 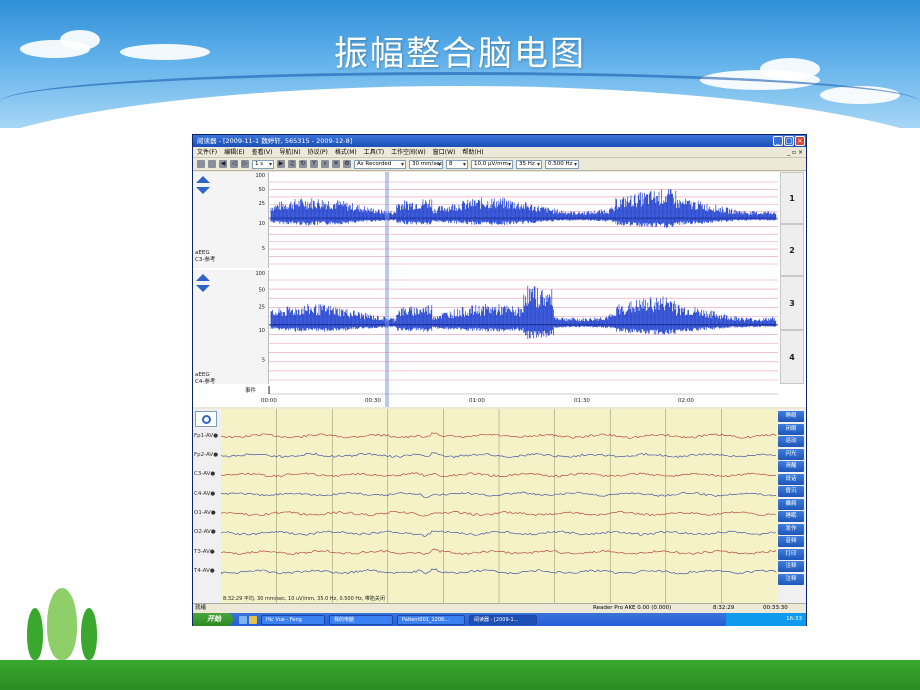 I want to click on page-button-2: 2, so click(x=792, y=250).